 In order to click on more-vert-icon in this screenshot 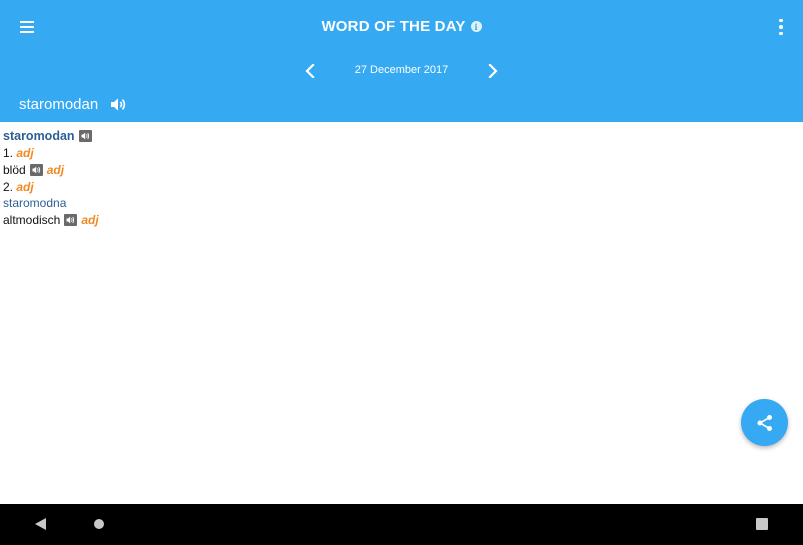, I will do `click(781, 27)`.